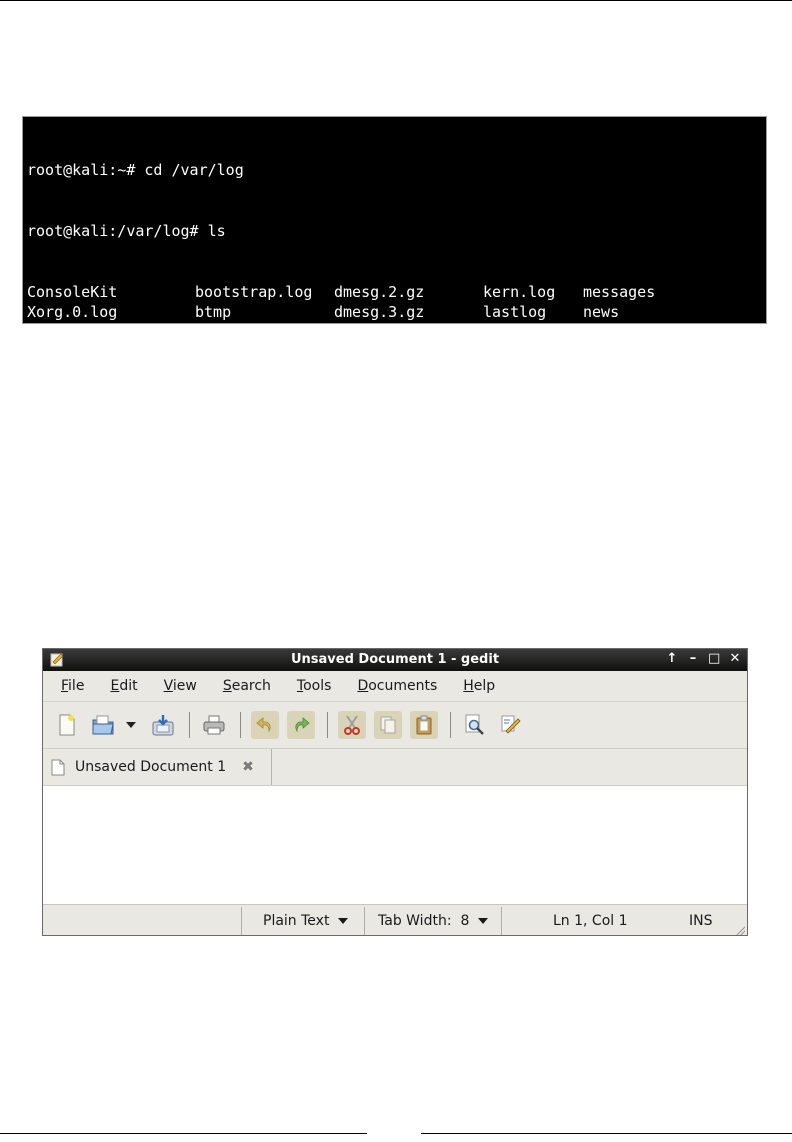 This screenshot has height=1142, width=792. What do you see at coordinates (41, 392) in the screenshot?
I see `terminal-file-entry: apt` at bounding box center [41, 392].